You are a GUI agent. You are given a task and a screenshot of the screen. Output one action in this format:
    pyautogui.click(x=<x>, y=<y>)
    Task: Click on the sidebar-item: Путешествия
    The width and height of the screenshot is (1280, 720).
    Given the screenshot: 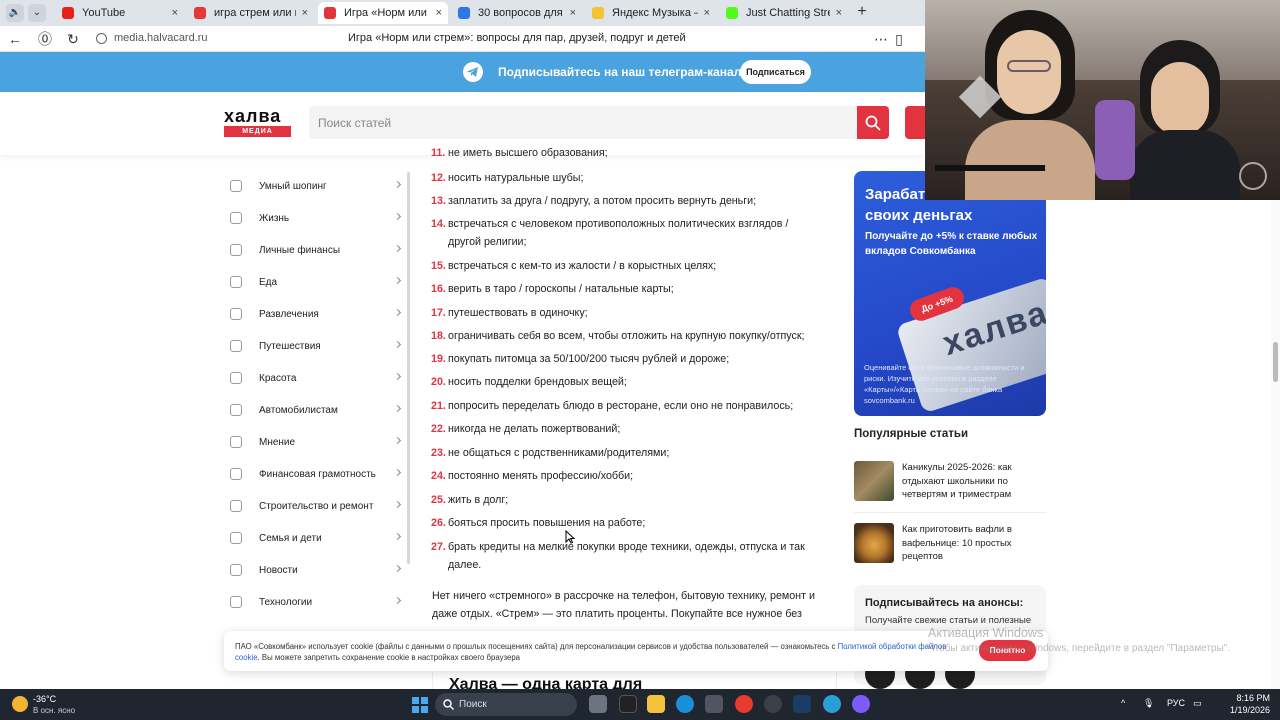 What is the action you would take?
    pyautogui.click(x=316, y=346)
    